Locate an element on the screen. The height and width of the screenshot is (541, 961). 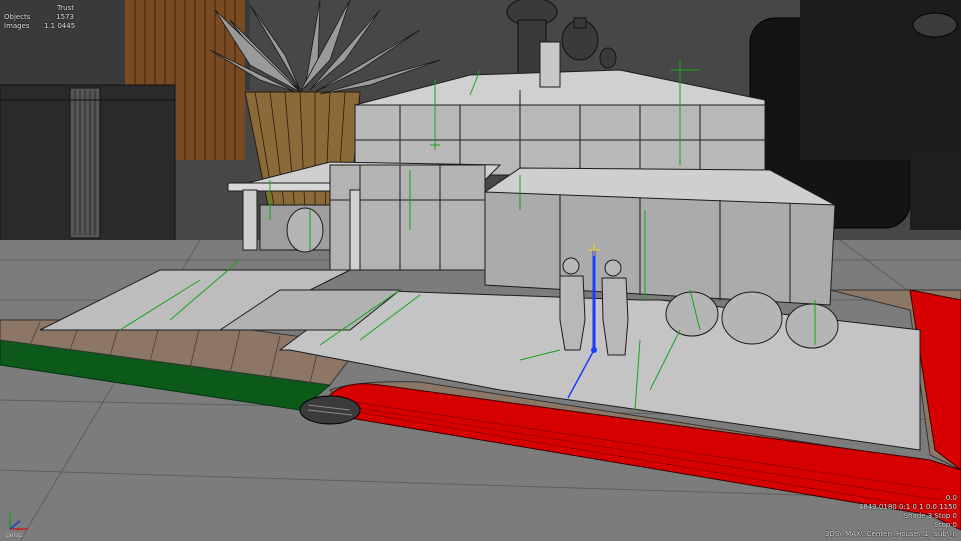
info-line: 3DS\_MAX\_Center\_House\_1\_sub\_n is located at coordinates (891, 534).